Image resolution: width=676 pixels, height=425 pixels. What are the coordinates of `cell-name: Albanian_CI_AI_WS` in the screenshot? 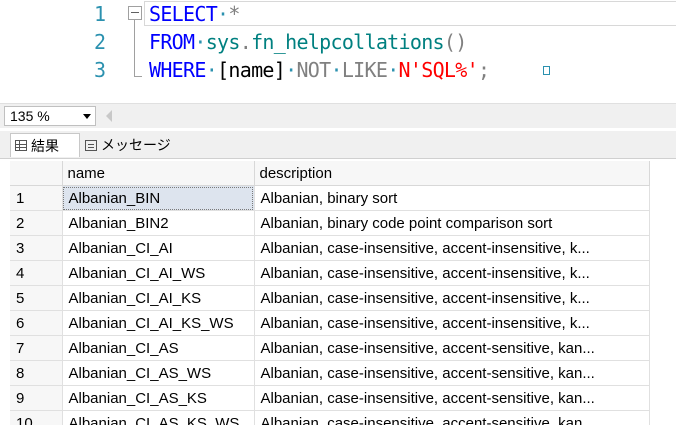 It's located at (158, 273).